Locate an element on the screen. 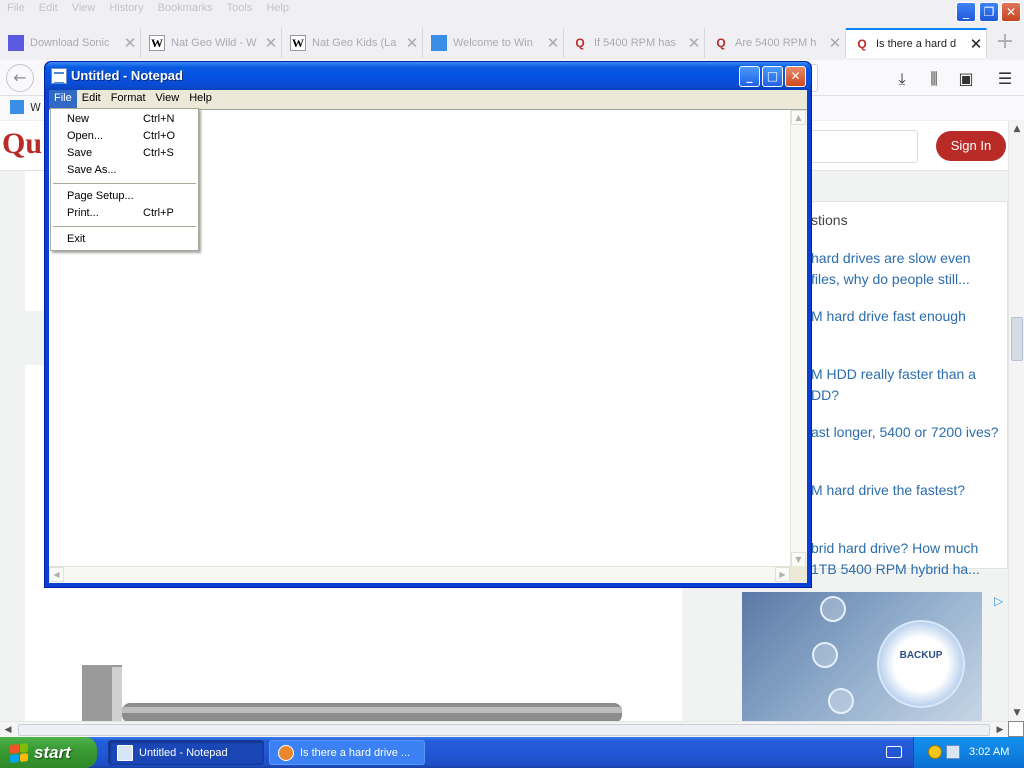 This screenshot has height=768, width=1024. page-horizontal-scrollbar: ◀ ▶ is located at coordinates (504, 729).